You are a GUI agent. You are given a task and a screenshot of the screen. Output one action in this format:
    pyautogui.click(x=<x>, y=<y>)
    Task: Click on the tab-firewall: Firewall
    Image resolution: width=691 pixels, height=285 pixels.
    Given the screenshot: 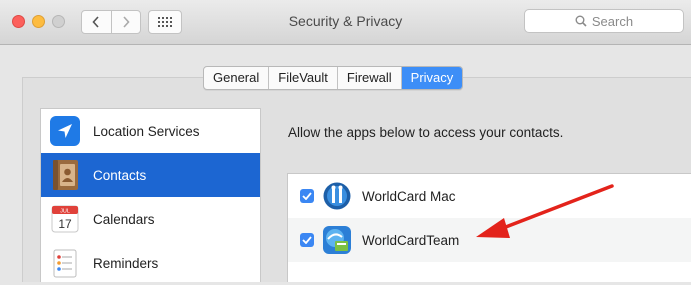 What is the action you would take?
    pyautogui.click(x=368, y=78)
    